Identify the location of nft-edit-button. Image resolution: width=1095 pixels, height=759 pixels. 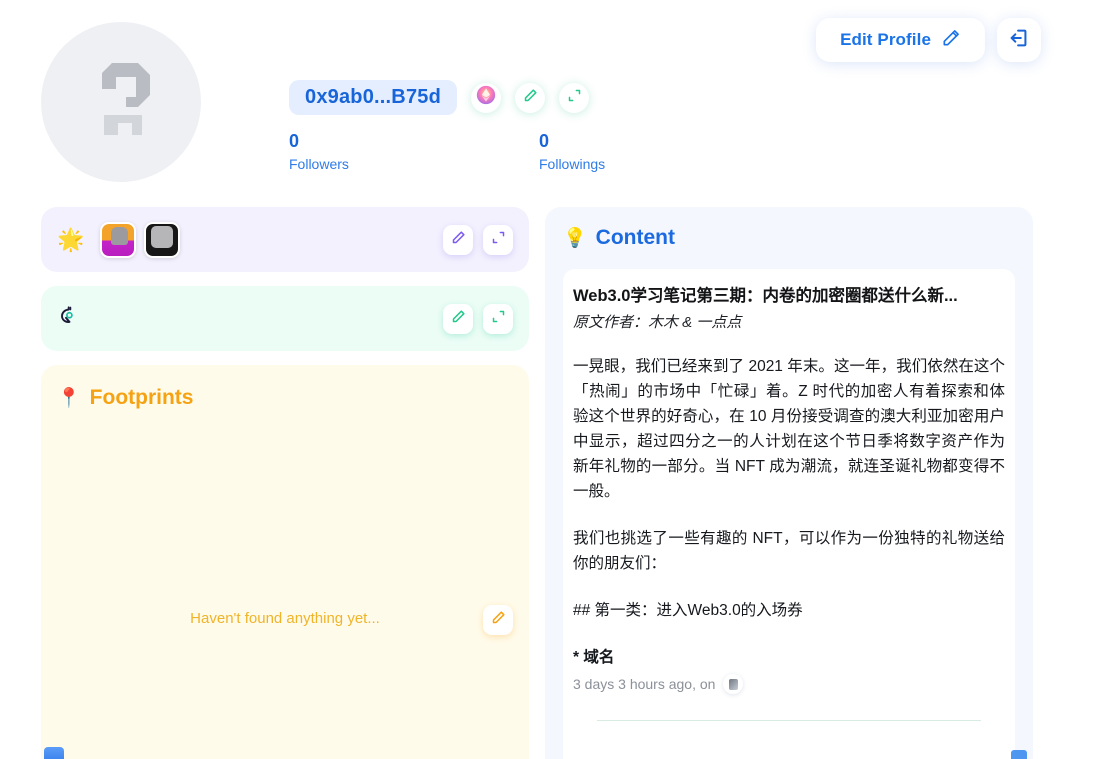
(458, 239).